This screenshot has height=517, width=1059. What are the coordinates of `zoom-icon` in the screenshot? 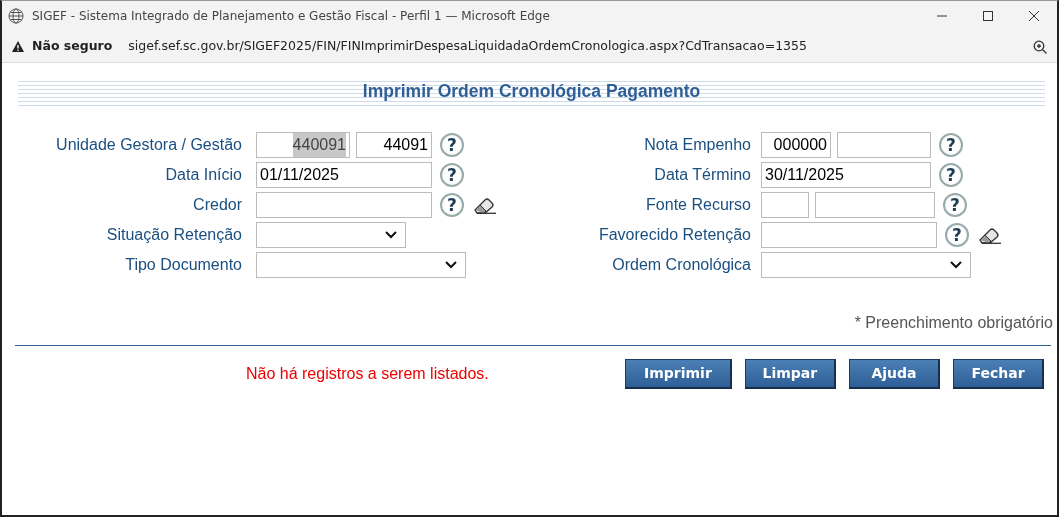 It's located at (1040, 46).